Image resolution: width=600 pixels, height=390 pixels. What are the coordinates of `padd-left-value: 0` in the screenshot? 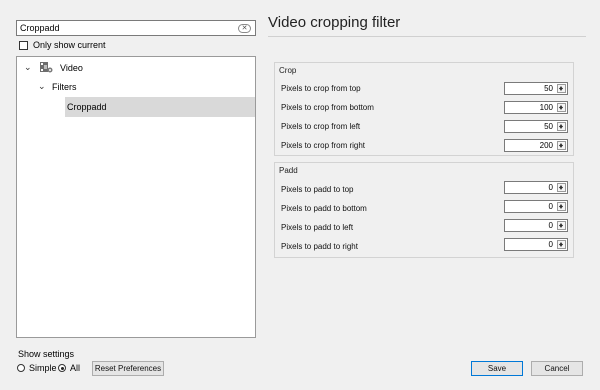 It's located at (550, 225).